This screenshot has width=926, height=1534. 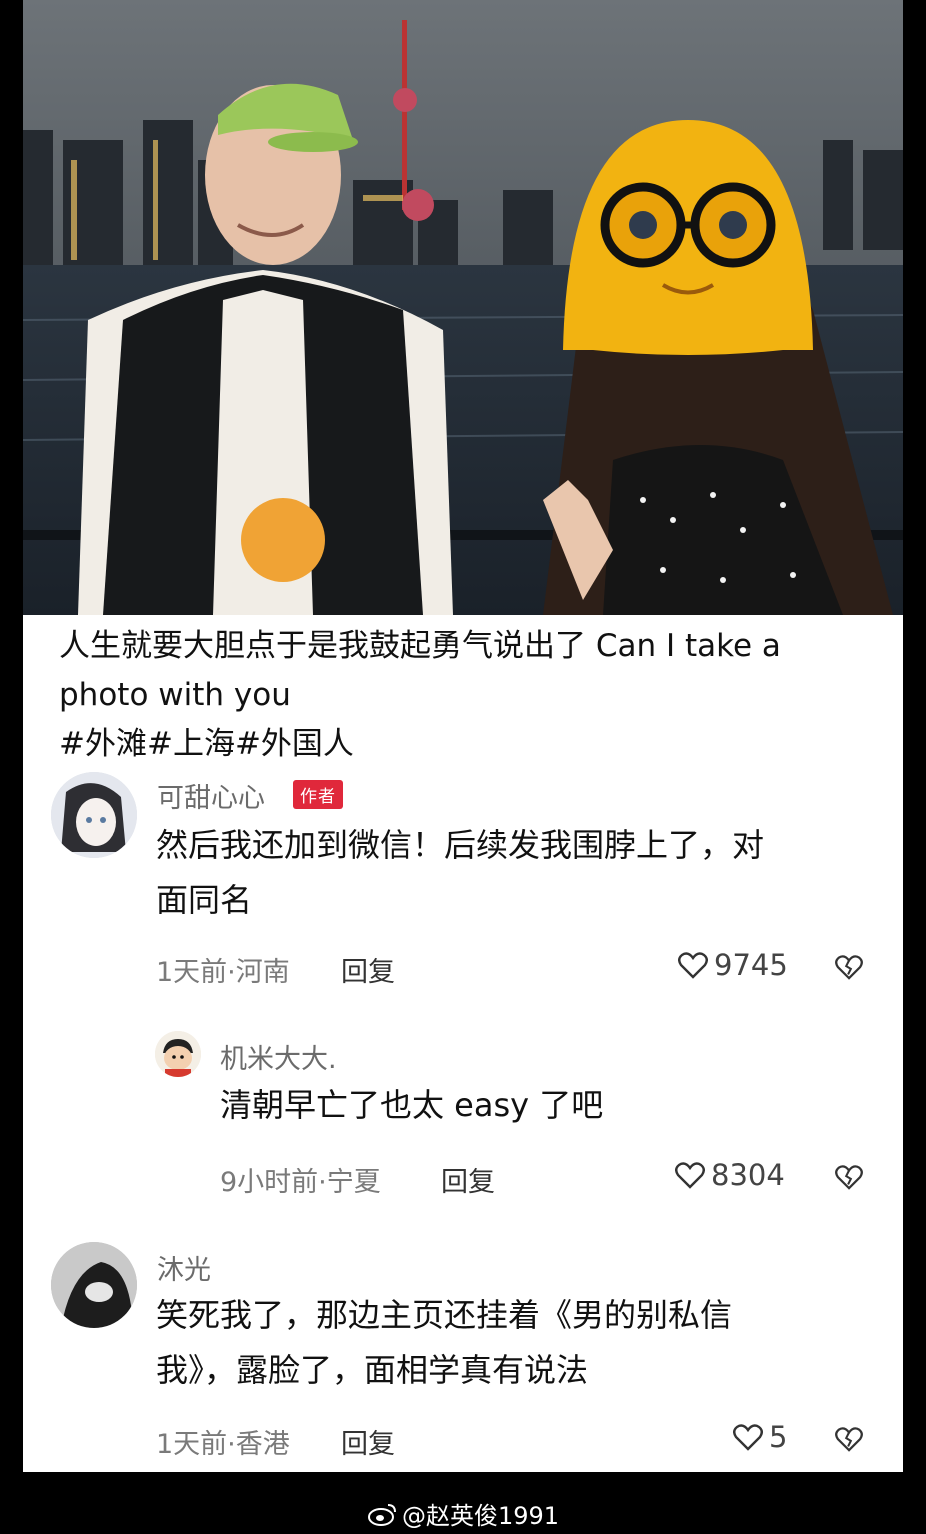 I want to click on comment-text-line: 清朝早亡了也太 easy 了吧, so click(x=412, y=1105).